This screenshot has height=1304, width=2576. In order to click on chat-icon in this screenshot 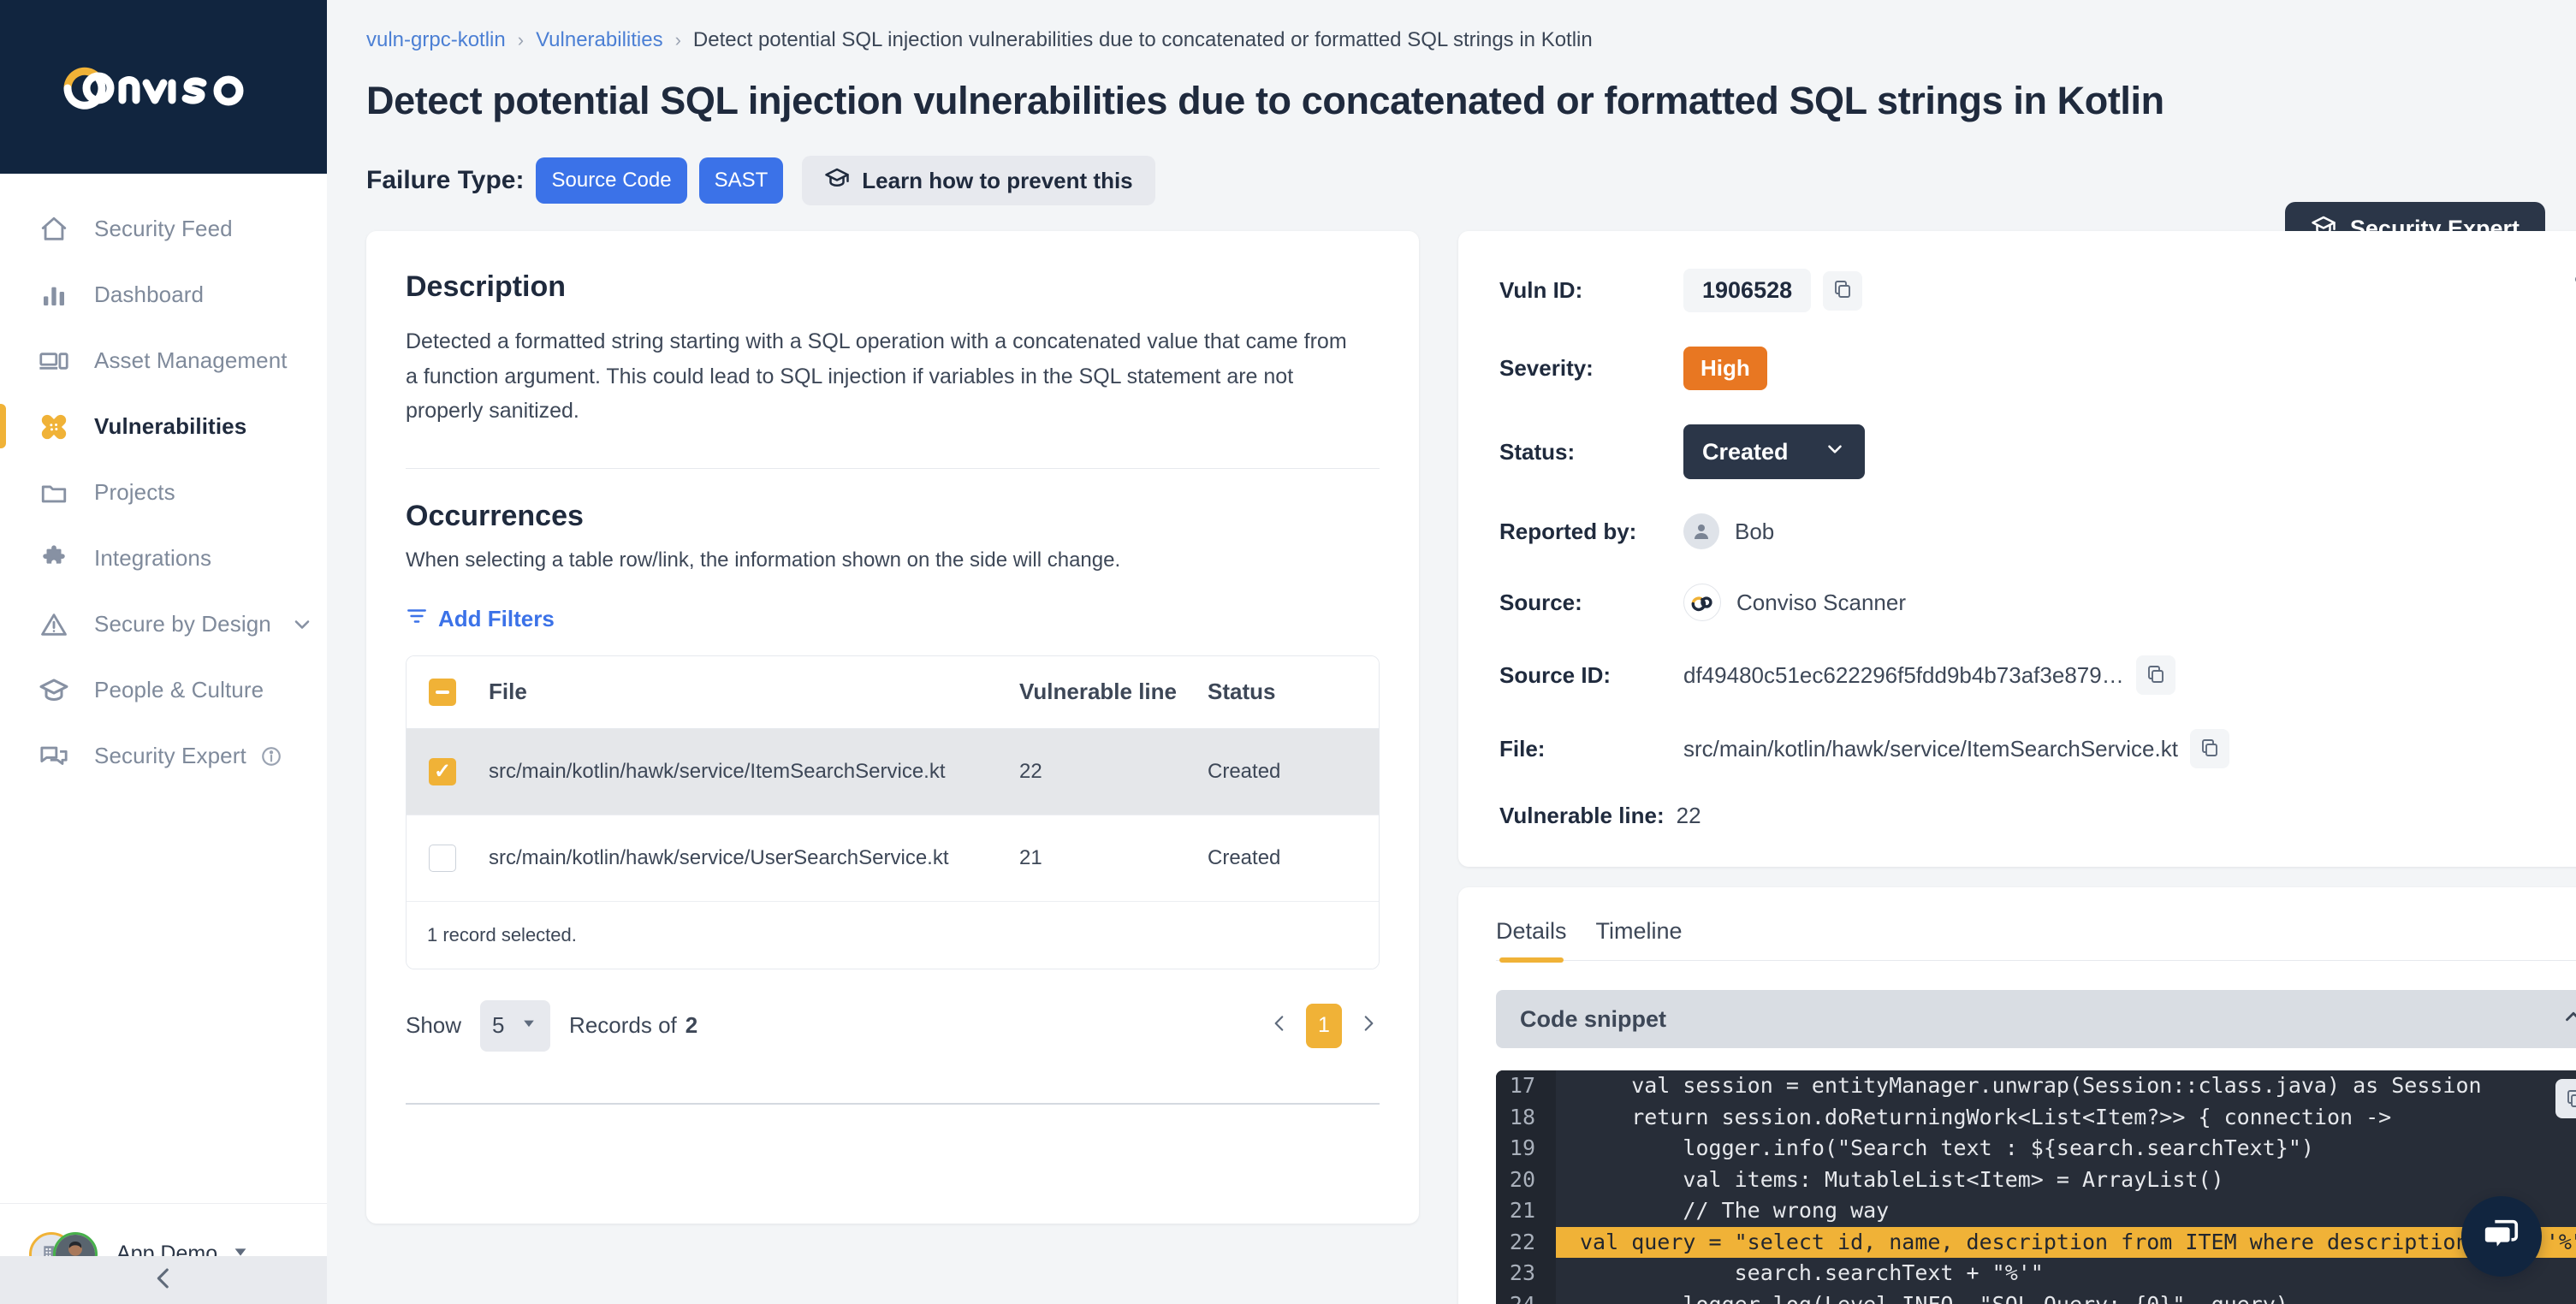, I will do `click(54, 756)`.